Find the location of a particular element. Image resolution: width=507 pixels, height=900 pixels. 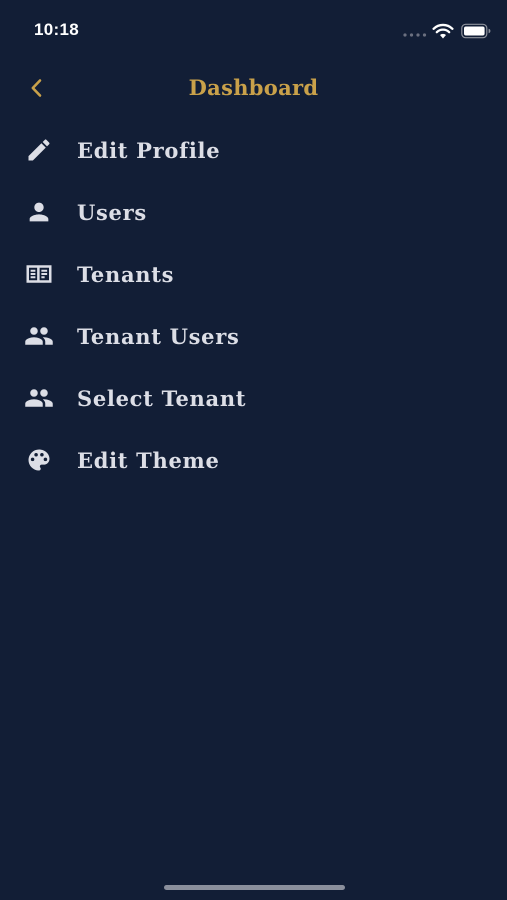

menu-item-label: Users is located at coordinates (112, 212).